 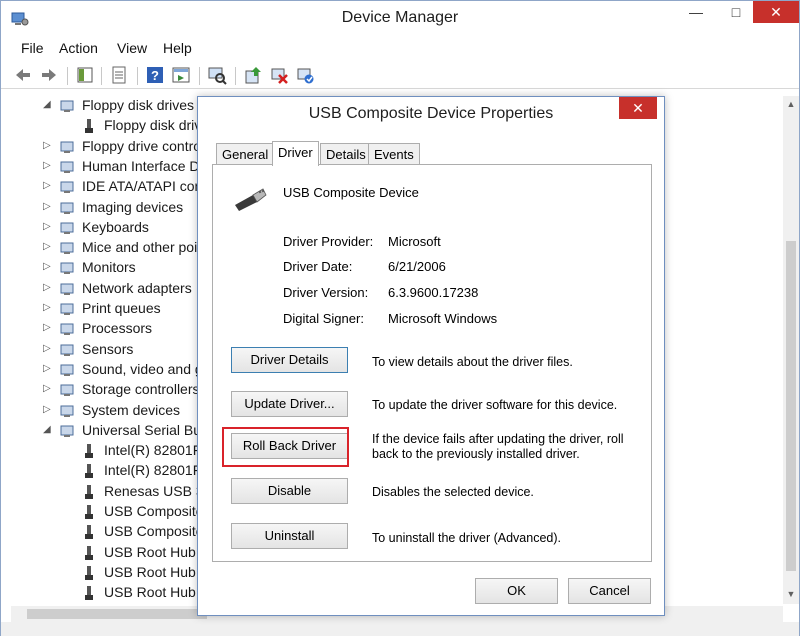 What do you see at coordinates (119, 75) in the screenshot?
I see `properties-icon` at bounding box center [119, 75].